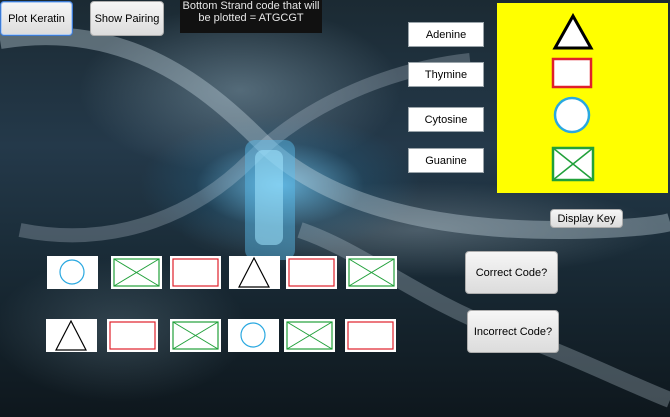  Describe the element at coordinates (446, 119) in the screenshot. I see `cytosine-label: Cytosine` at that location.